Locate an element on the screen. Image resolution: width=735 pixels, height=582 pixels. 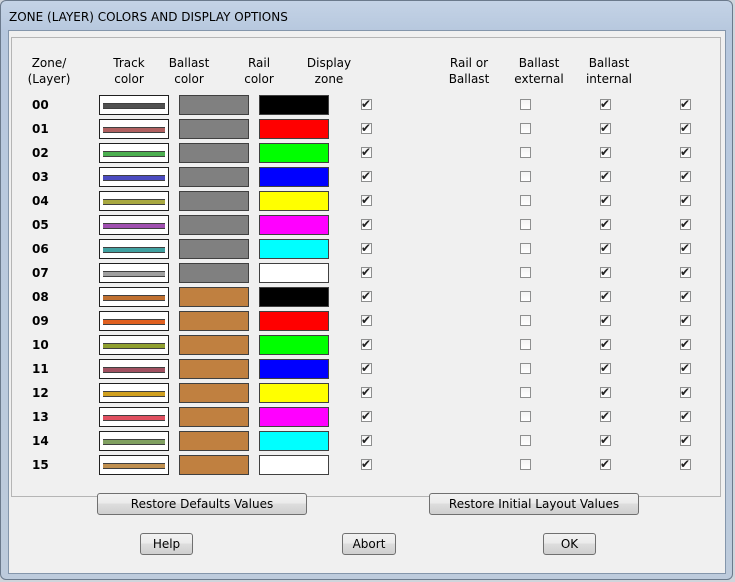
help-button: Help is located at coordinates (166, 544).